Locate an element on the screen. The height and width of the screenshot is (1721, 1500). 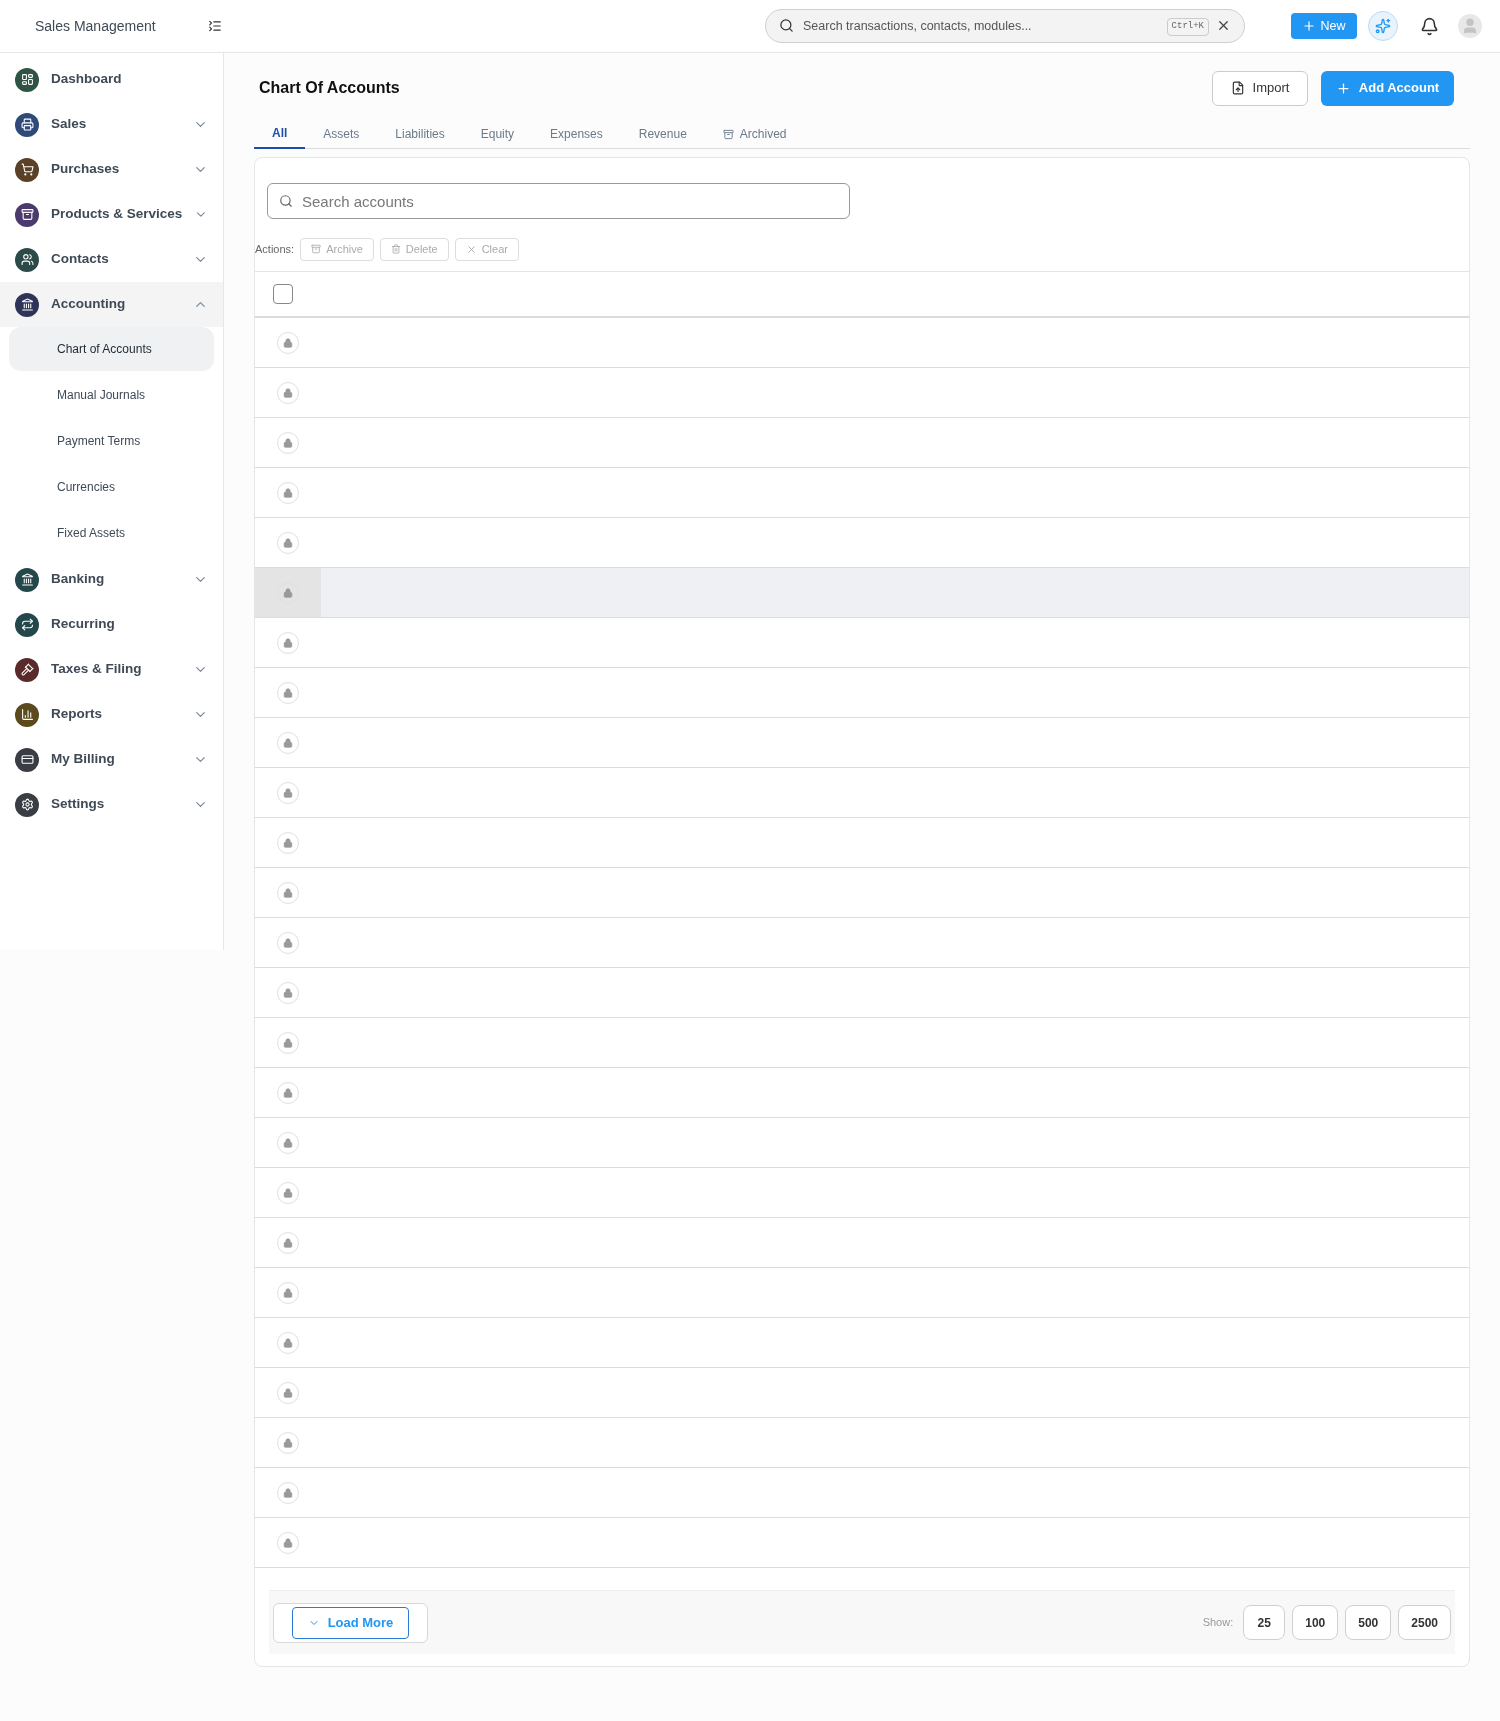
import-button: Import is located at coordinates (1260, 88).